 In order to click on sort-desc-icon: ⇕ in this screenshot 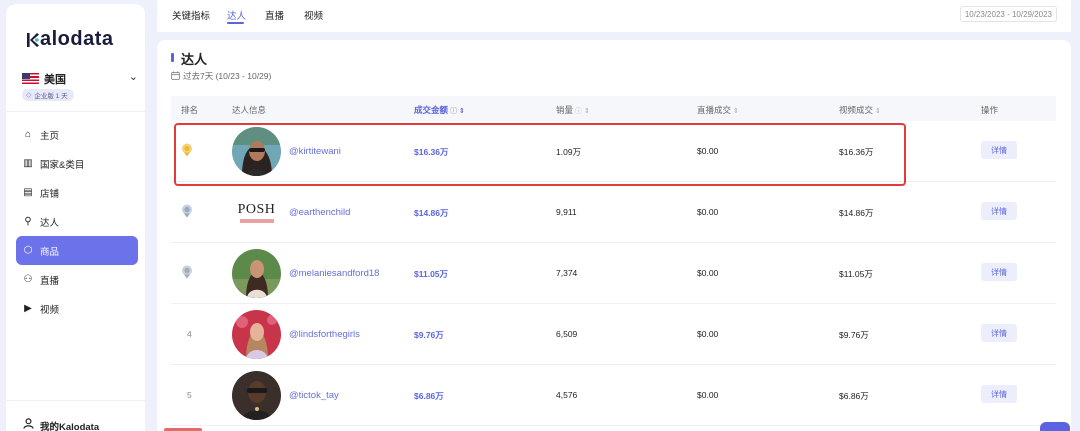, I will do `click(462, 111)`.